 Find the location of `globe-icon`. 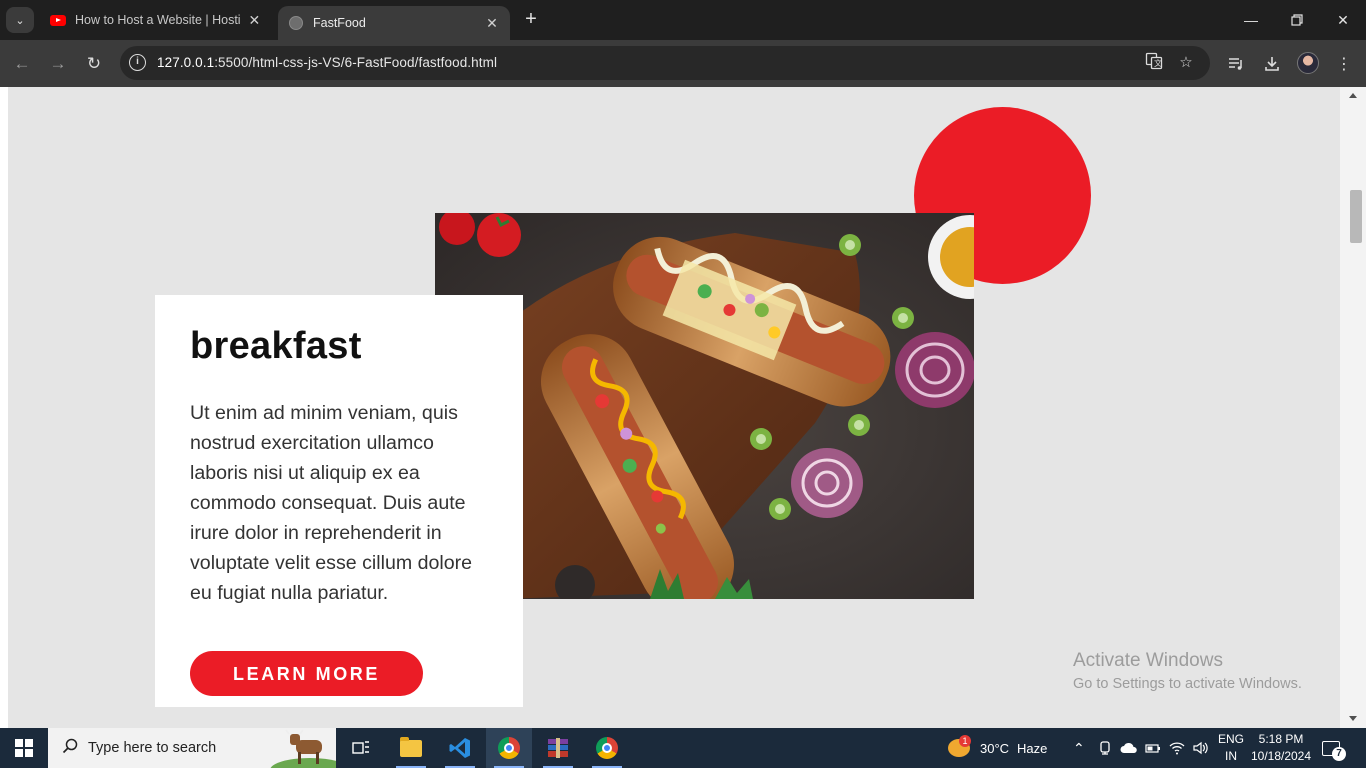

globe-icon is located at coordinates (296, 23).